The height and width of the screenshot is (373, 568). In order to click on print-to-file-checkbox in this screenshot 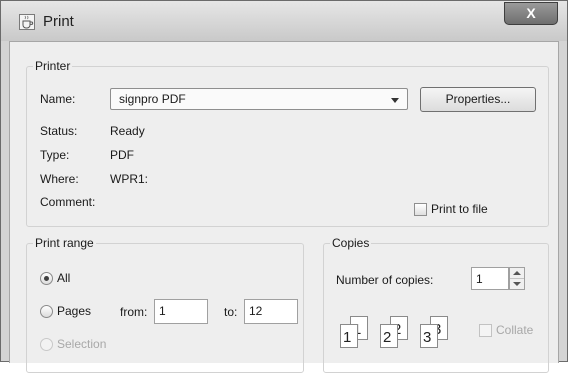, I will do `click(420, 209)`.